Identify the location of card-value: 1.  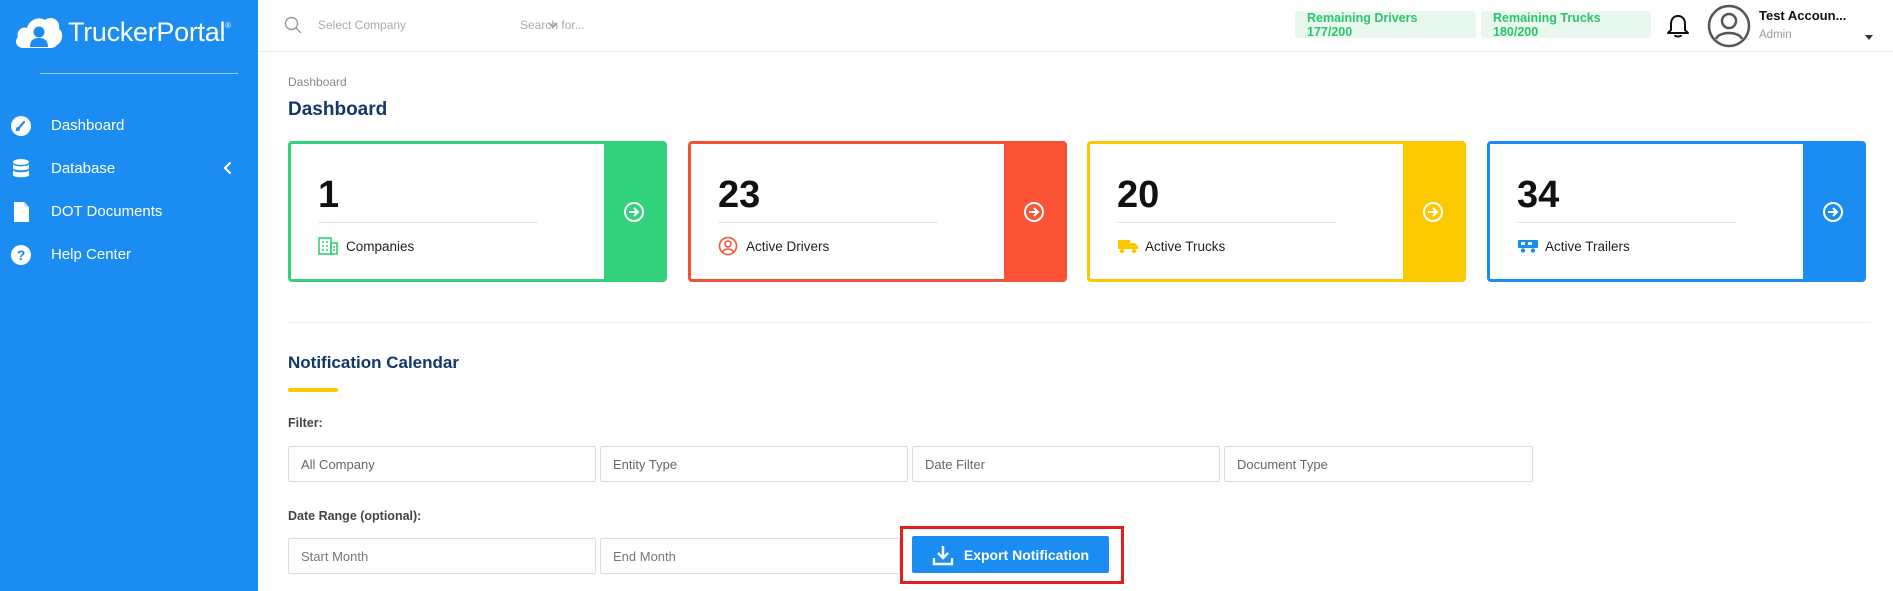
(329, 195).